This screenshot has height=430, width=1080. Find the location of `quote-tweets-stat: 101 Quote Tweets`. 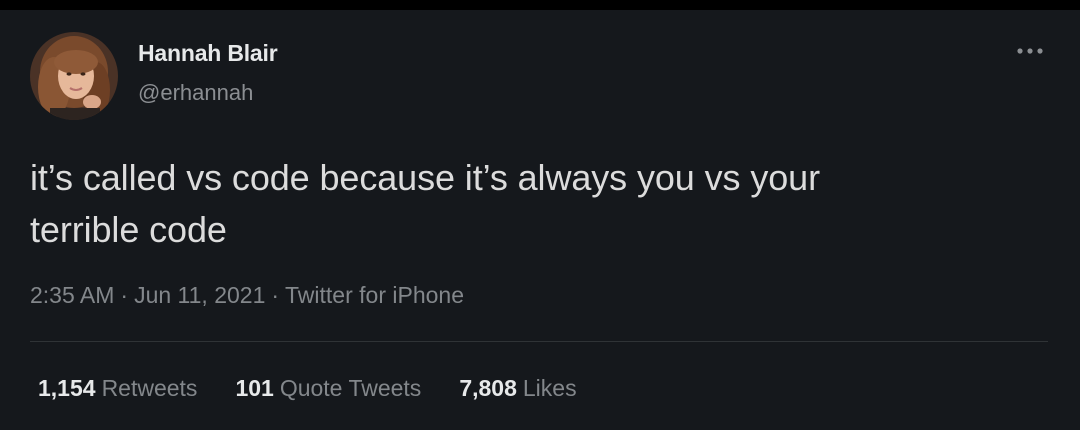

quote-tweets-stat: 101 Quote Tweets is located at coordinates (328, 388).